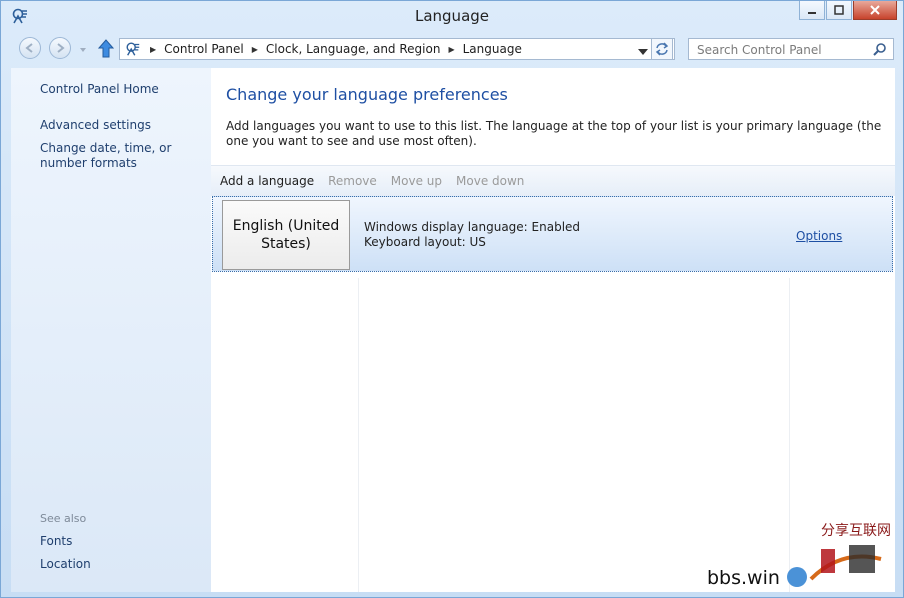 Image resolution: width=904 pixels, height=598 pixels. I want to click on up-button, so click(106, 50).